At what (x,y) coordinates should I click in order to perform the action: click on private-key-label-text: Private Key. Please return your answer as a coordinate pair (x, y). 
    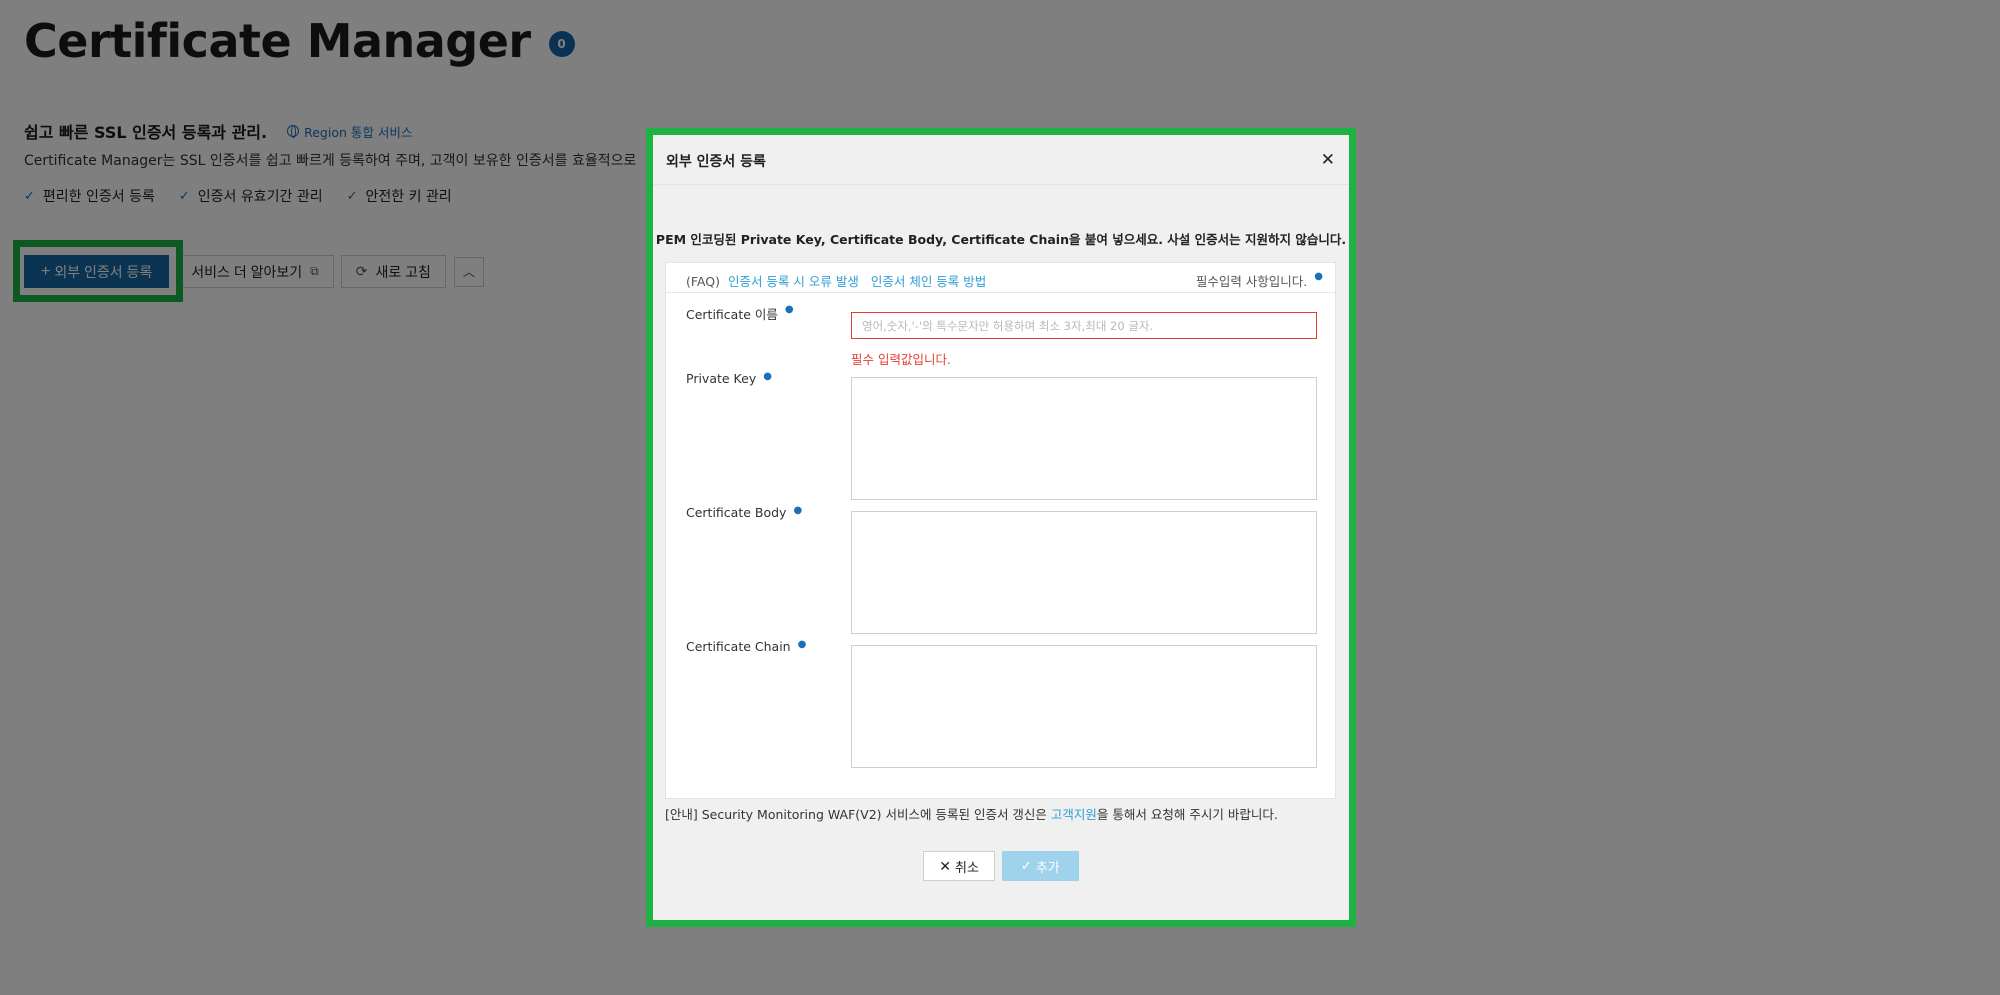
    Looking at the image, I should click on (721, 378).